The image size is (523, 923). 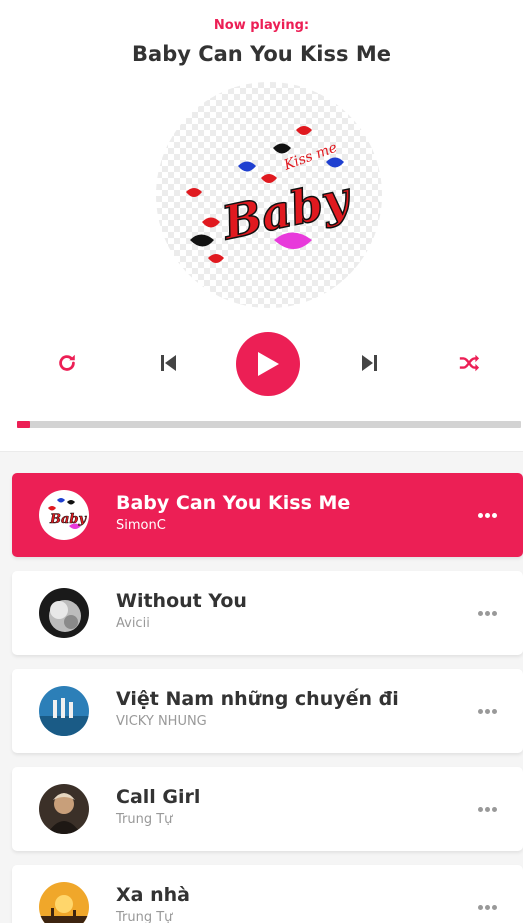 I want to click on album-cover-disc: Baby Kiss me, so click(x=269, y=195).